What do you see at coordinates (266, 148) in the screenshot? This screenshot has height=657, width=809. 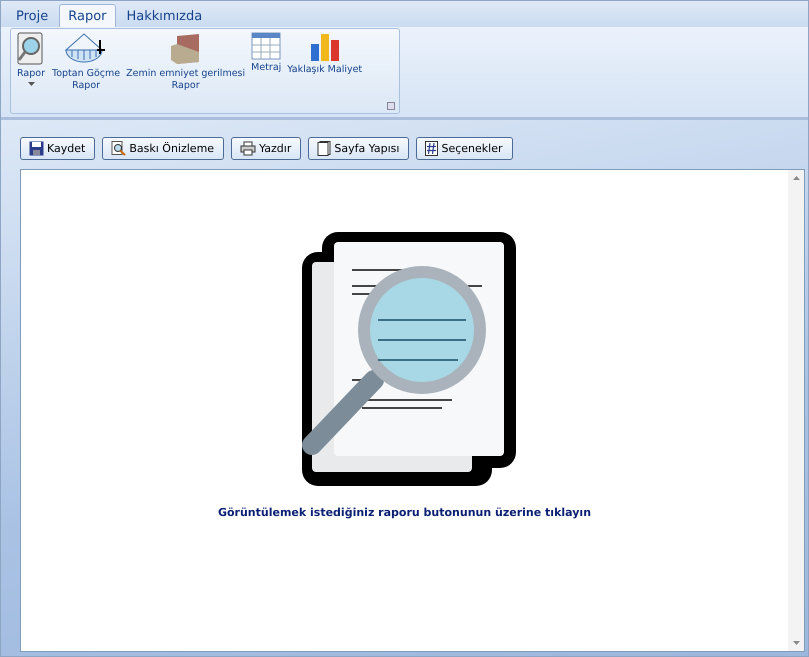 I see `toolbar-button: Yazdır` at bounding box center [266, 148].